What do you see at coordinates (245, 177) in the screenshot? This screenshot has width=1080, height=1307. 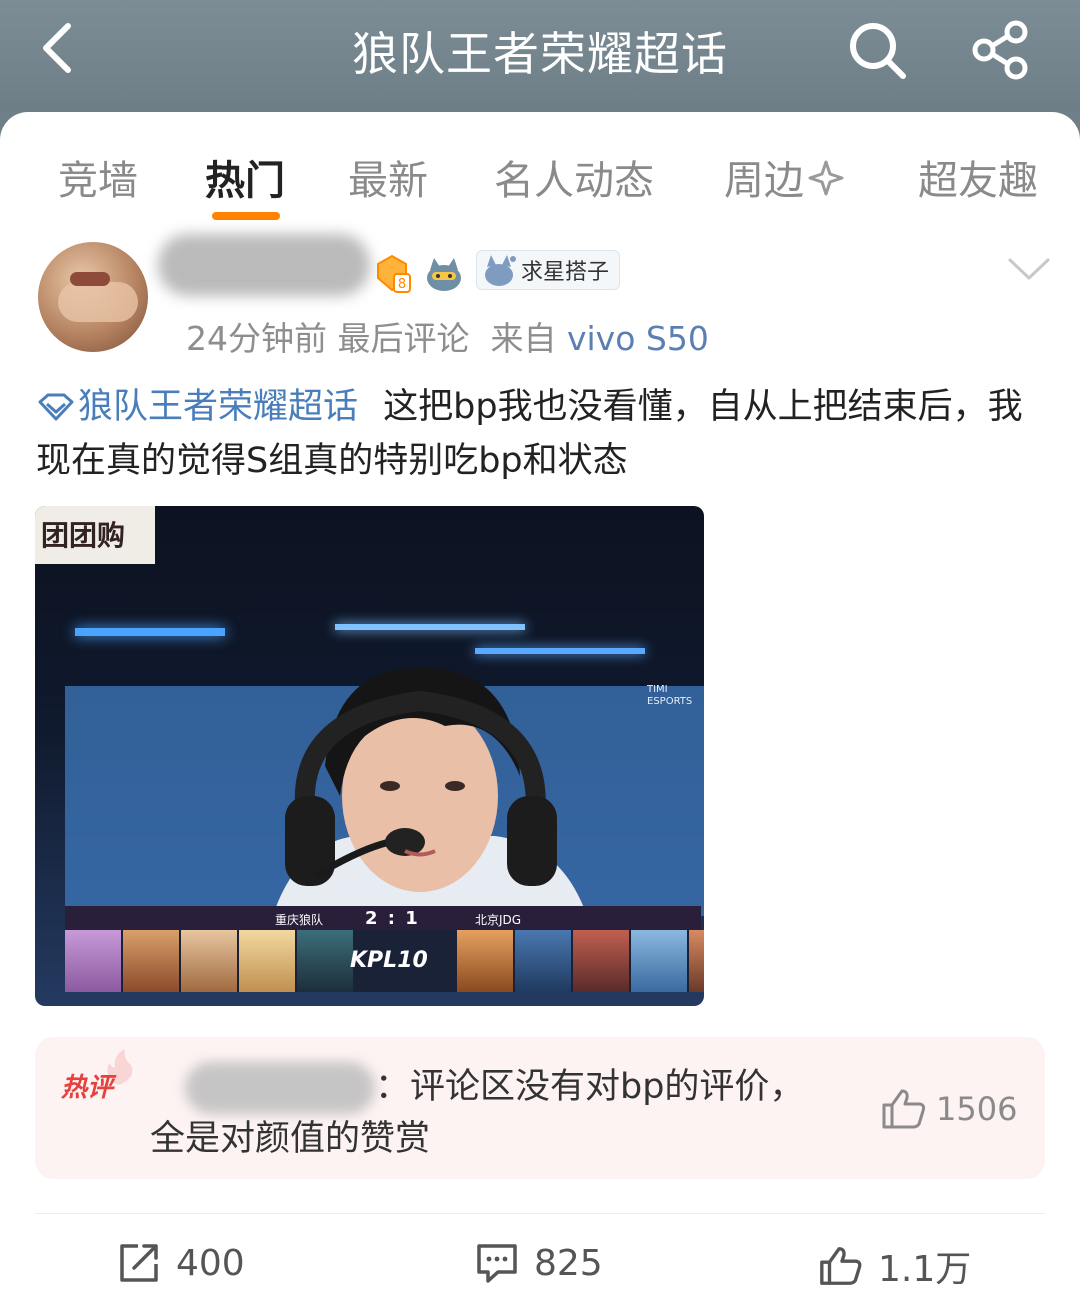 I see `tab-hot: 热门` at bounding box center [245, 177].